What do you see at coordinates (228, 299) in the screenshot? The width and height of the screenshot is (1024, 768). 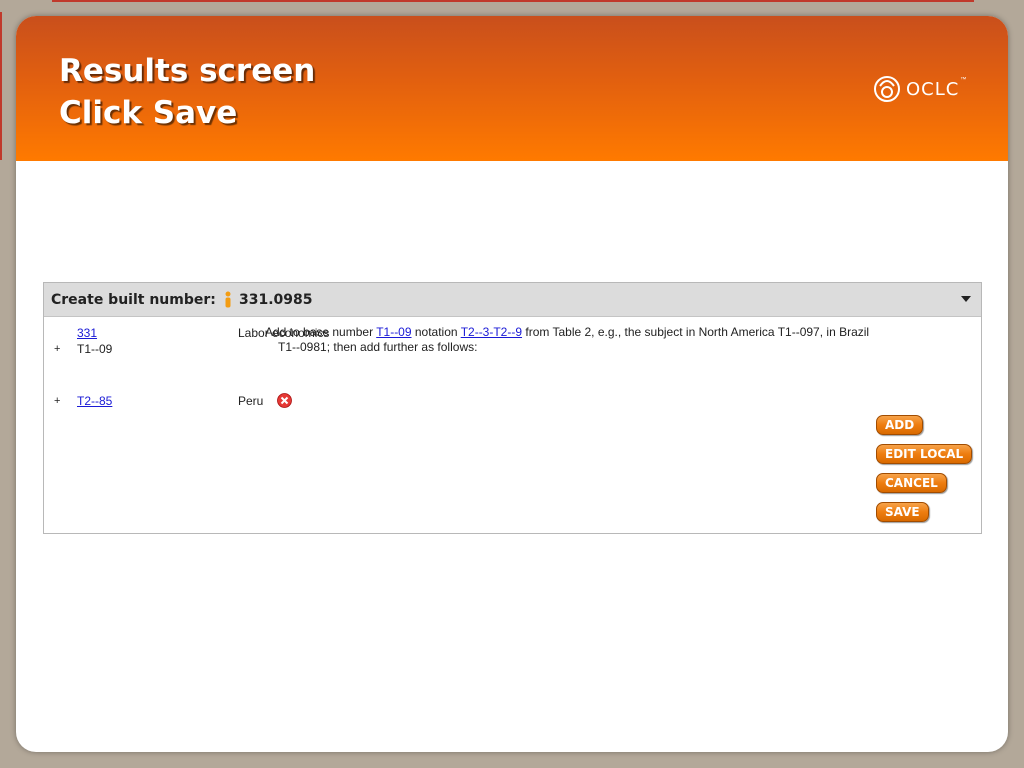 I see `person-icon` at bounding box center [228, 299].